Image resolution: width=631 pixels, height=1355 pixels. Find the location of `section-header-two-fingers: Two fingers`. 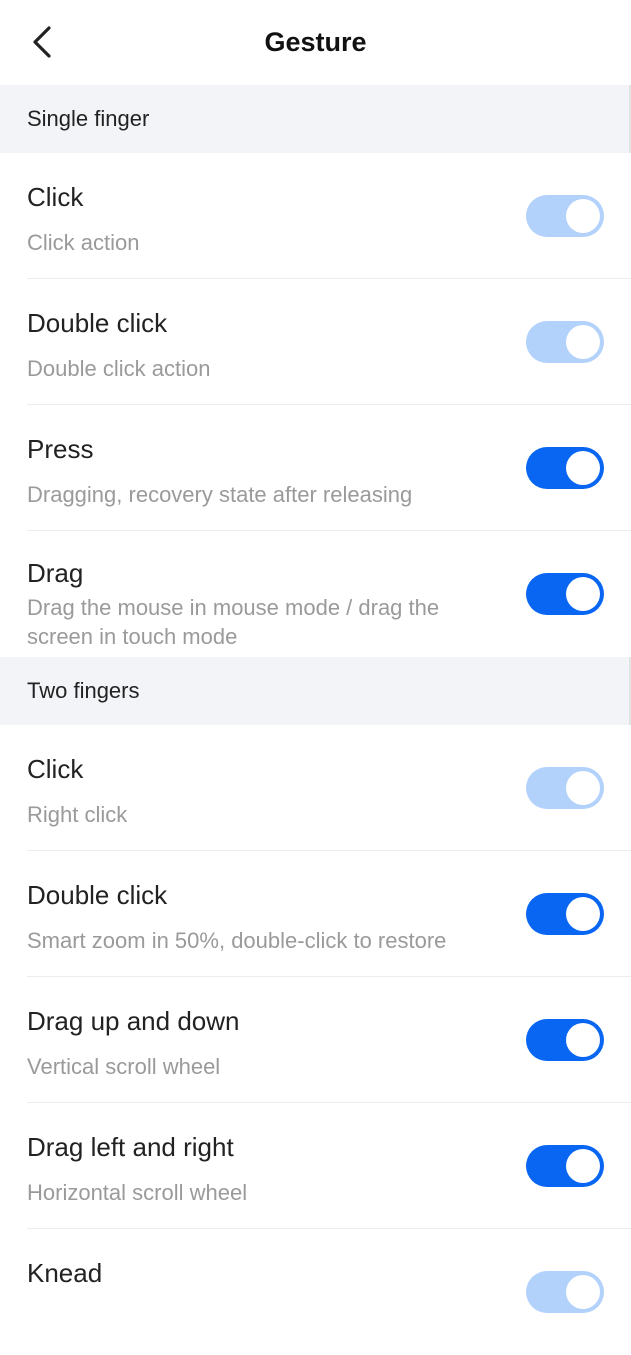

section-header-two-fingers: Two fingers is located at coordinates (315, 691).